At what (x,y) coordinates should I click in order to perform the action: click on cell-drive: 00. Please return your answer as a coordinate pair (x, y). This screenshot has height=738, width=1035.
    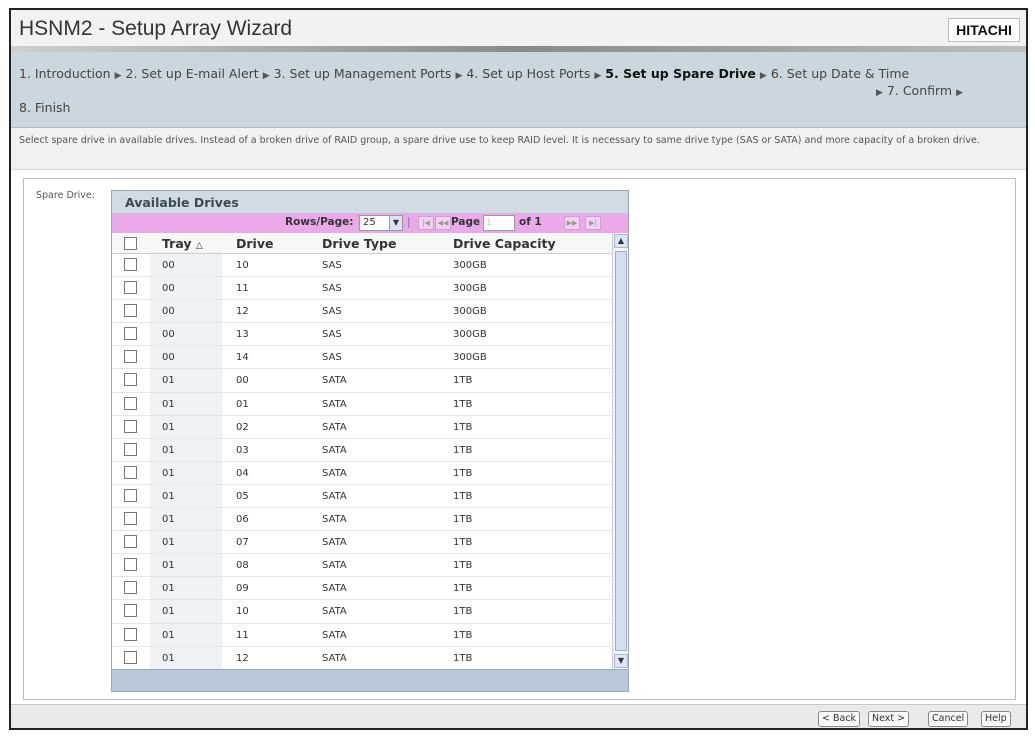
    Looking at the image, I should click on (242, 381).